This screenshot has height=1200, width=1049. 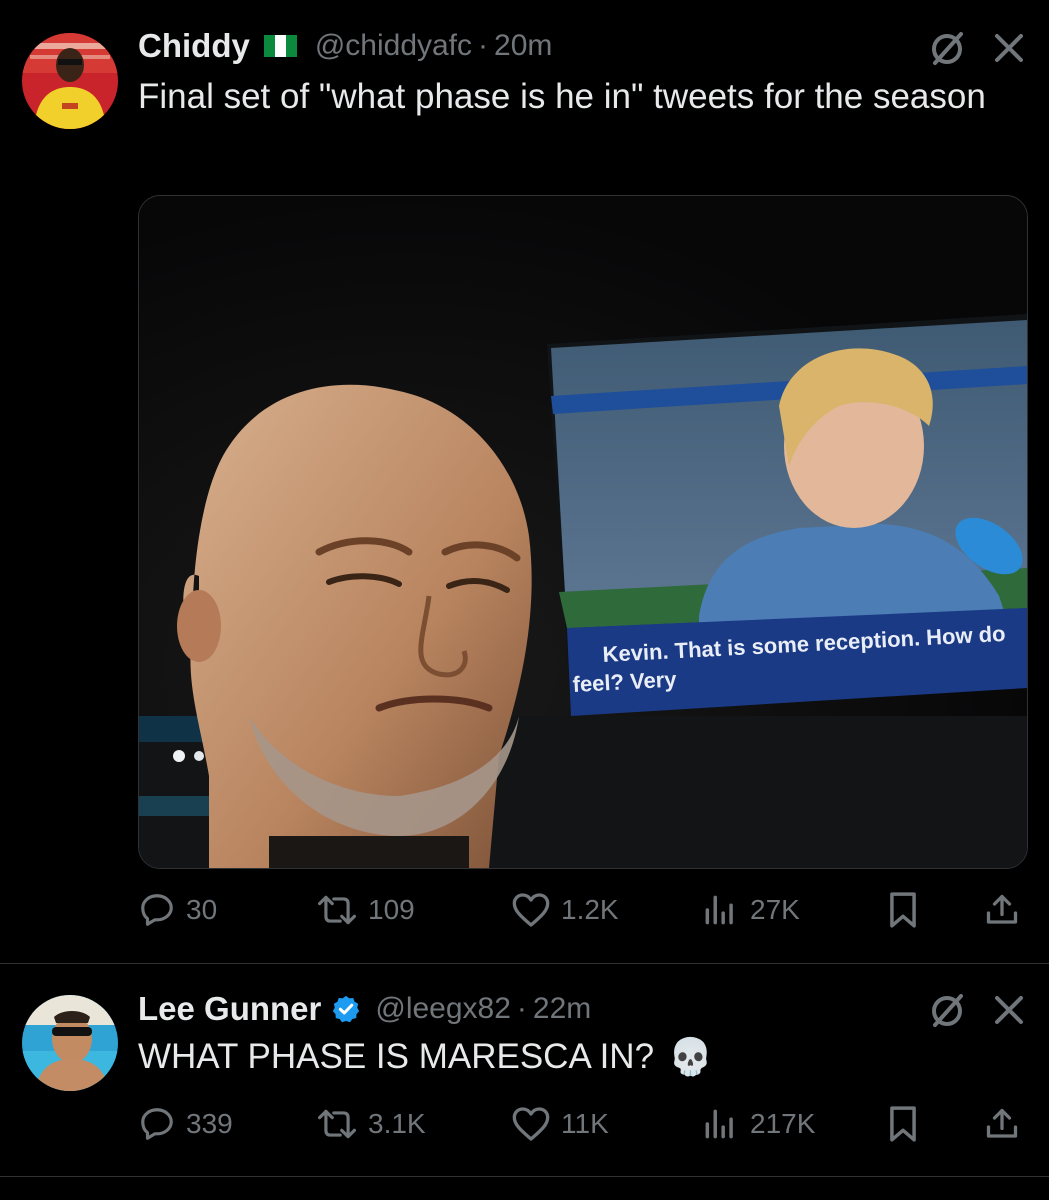 What do you see at coordinates (690, 1056) in the screenshot?
I see `skull-emoji-icon: 💀` at bounding box center [690, 1056].